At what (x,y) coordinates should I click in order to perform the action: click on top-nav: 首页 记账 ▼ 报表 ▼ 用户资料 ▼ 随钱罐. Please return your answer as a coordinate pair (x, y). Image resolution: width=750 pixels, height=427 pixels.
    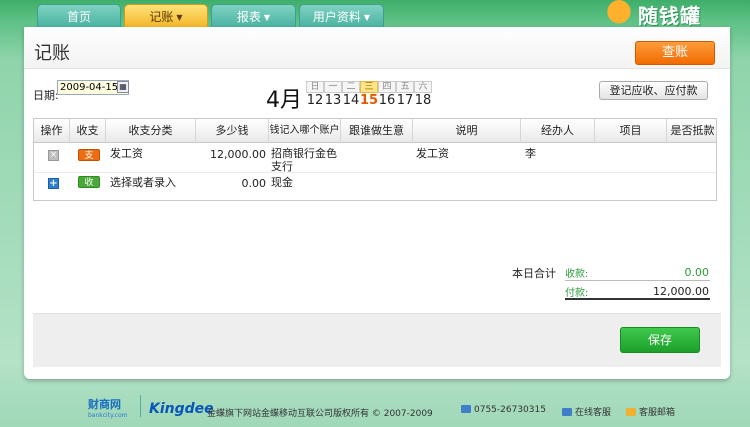
    Looking at the image, I should click on (375, 16).